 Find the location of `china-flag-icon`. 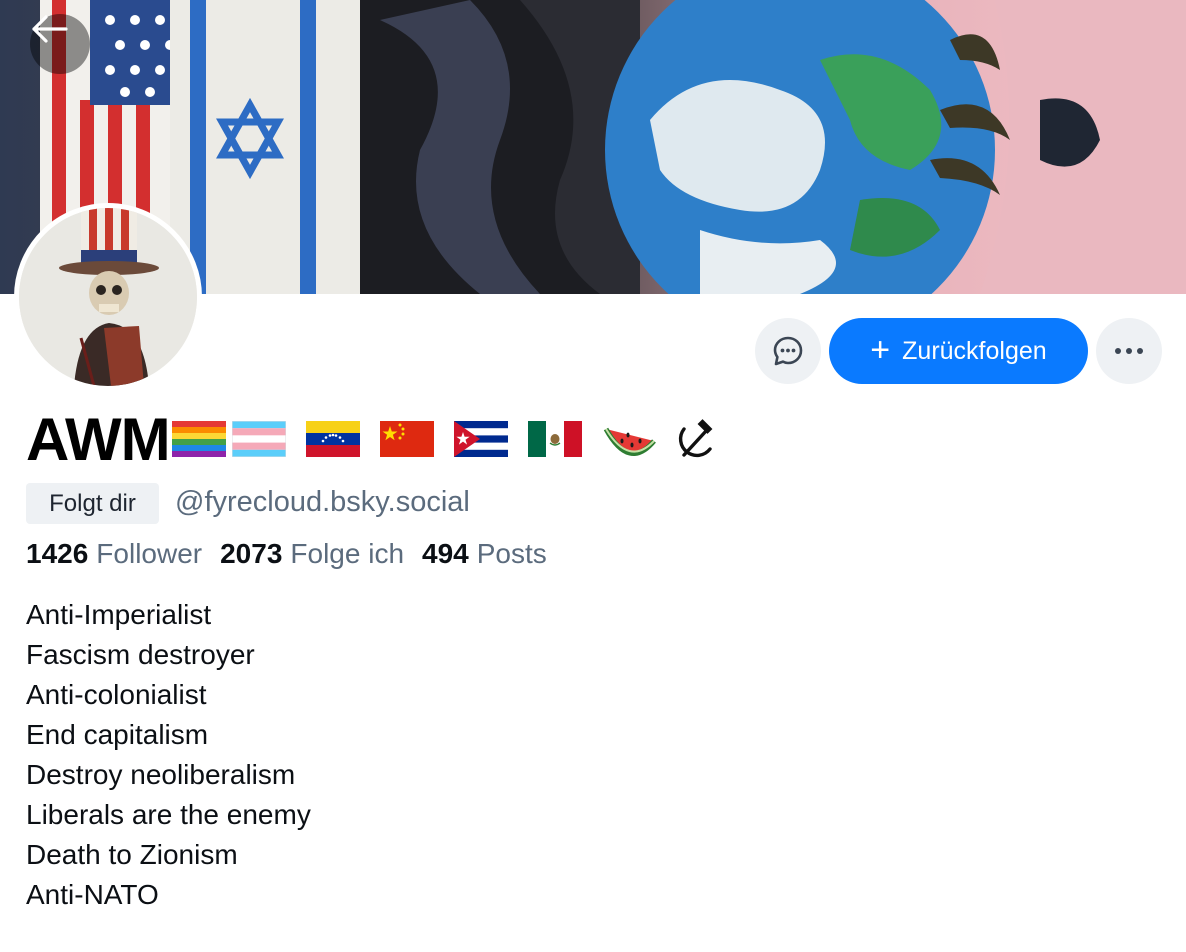

china-flag-icon is located at coordinates (406, 439).